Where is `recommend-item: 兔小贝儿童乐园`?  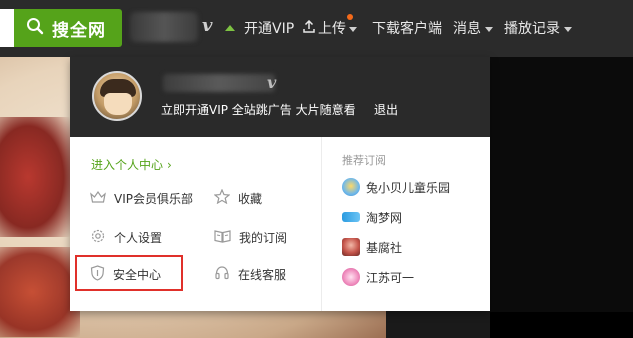 recommend-item: 兔小贝儿童乐园 is located at coordinates (396, 187).